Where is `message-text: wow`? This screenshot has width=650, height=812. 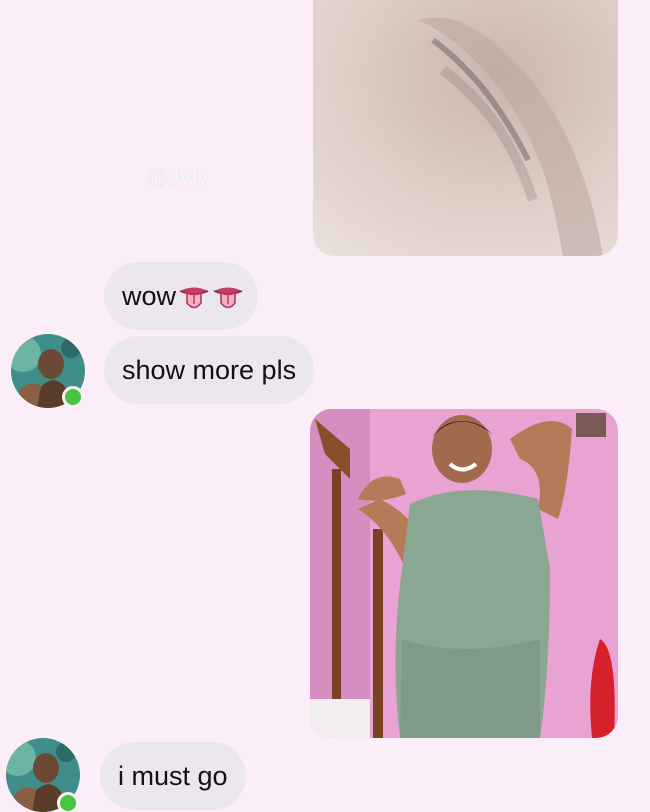
message-text: wow is located at coordinates (149, 296).